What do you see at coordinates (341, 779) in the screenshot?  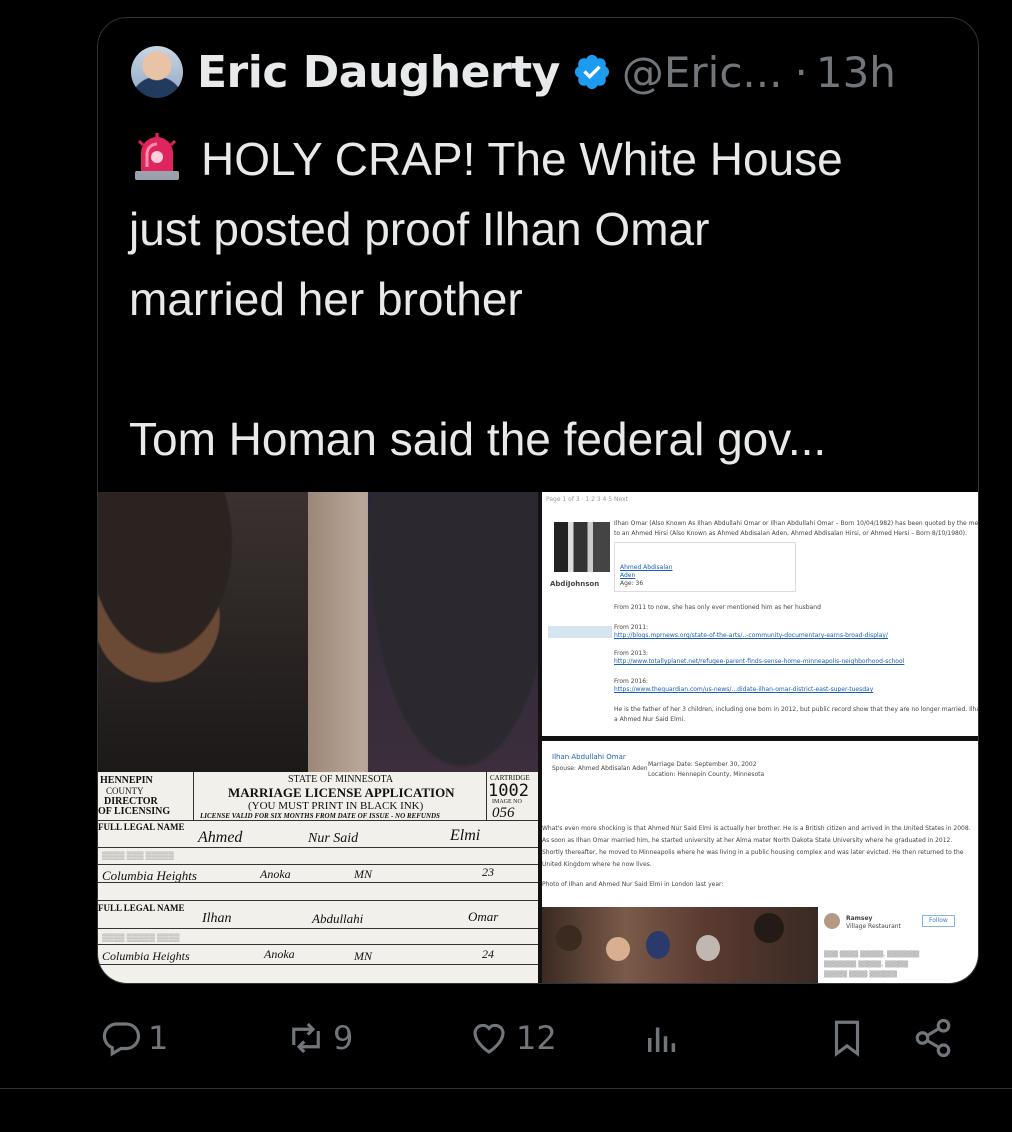 I see `doc-state: STATE OF MINNESOTA` at bounding box center [341, 779].